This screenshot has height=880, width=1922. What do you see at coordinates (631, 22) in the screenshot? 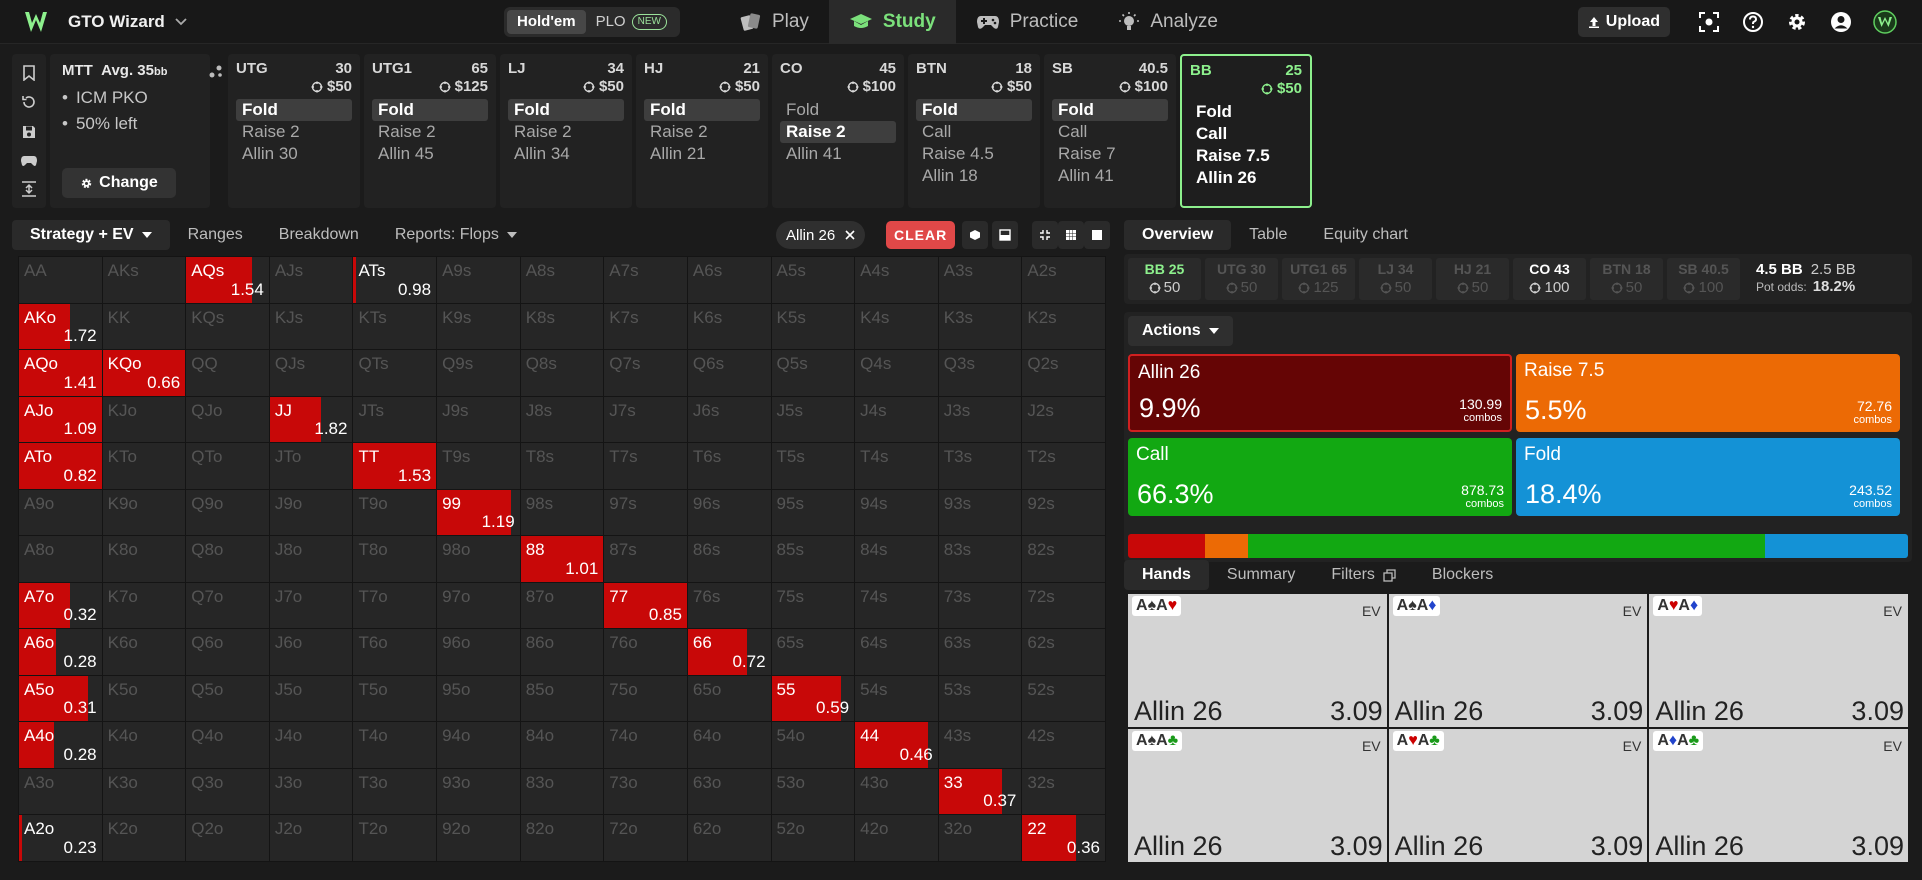
I see `plo-option: PLO NEW` at bounding box center [631, 22].